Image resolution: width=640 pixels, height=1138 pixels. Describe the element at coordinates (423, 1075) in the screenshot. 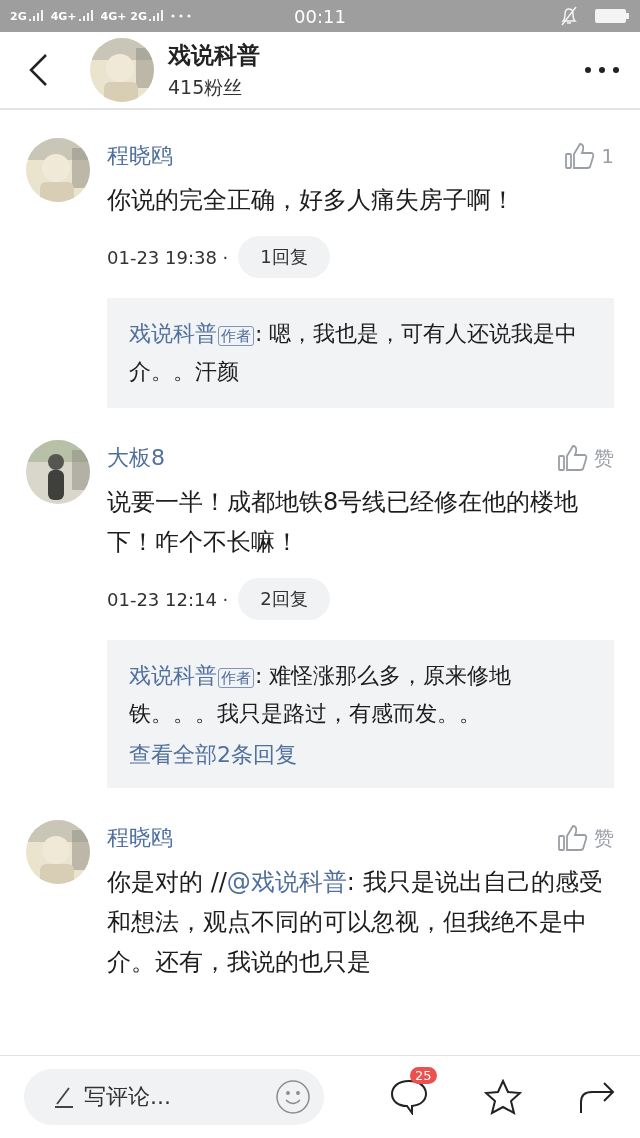

I see `comment-count-badge: 25` at that location.